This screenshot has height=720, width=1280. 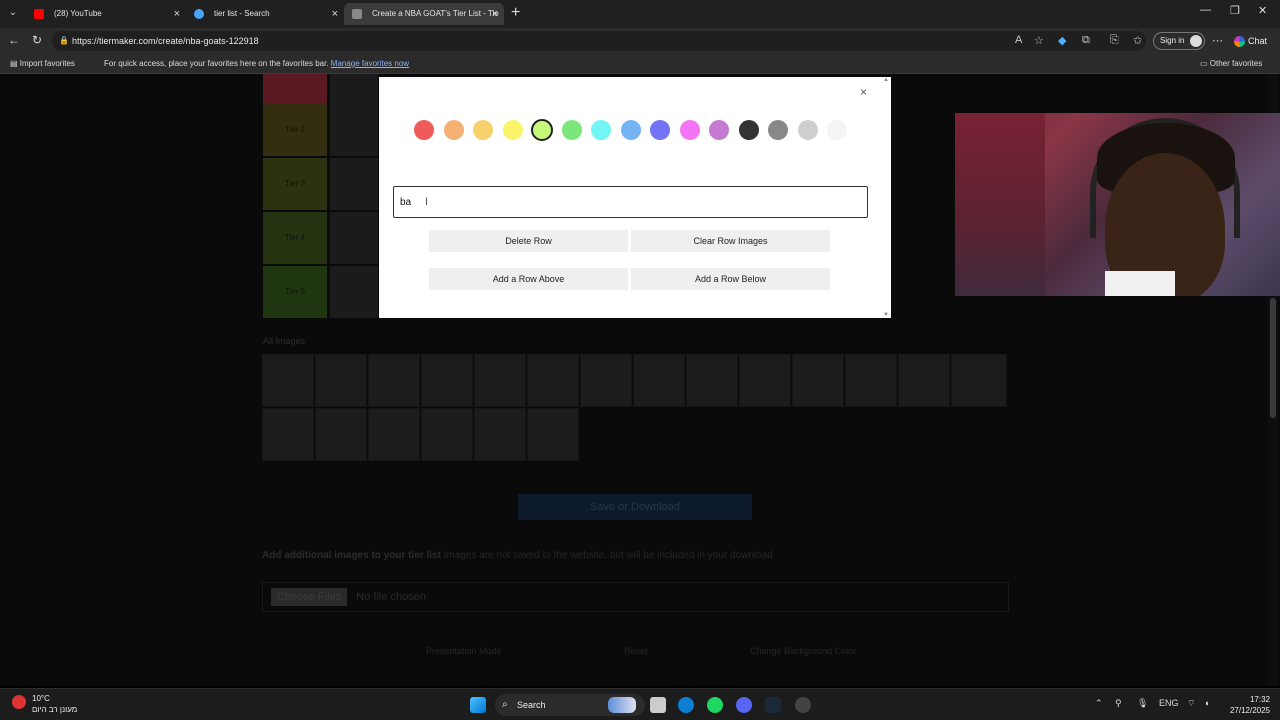 What do you see at coordinates (1250, 41) in the screenshot?
I see `copilot-chat-button: Chat` at bounding box center [1250, 41].